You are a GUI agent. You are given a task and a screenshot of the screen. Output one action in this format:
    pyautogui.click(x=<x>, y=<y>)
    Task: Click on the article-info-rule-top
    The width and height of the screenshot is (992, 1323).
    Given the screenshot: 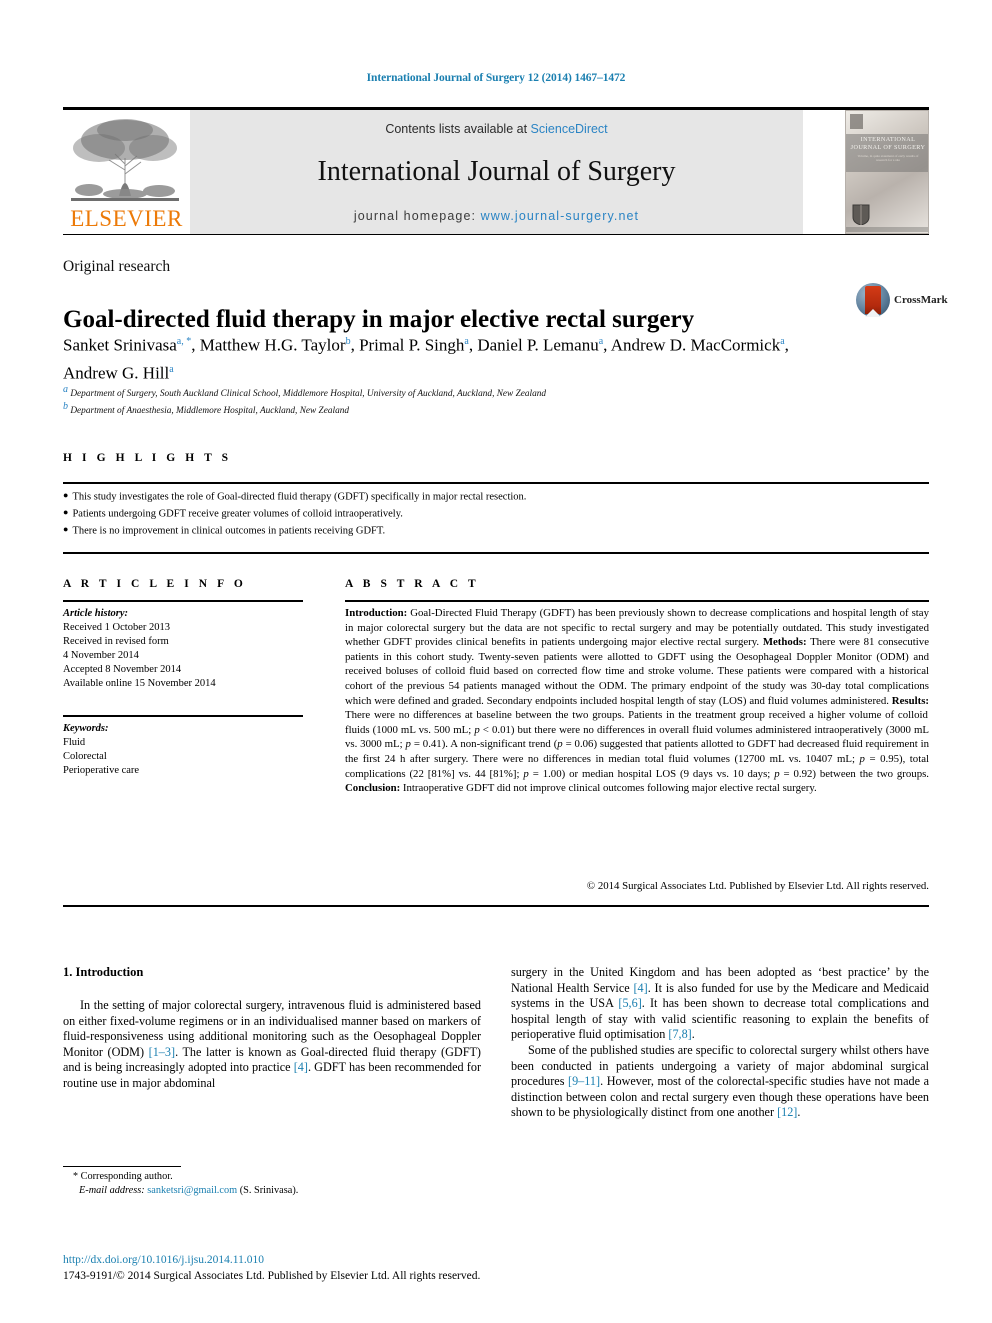 What is the action you would take?
    pyautogui.click(x=183, y=601)
    